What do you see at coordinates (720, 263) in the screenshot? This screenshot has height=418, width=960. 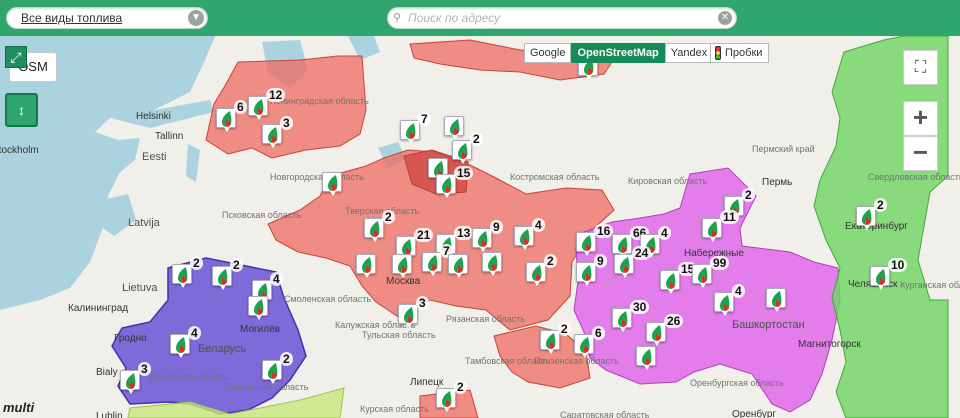 I see `marker-count: 99` at bounding box center [720, 263].